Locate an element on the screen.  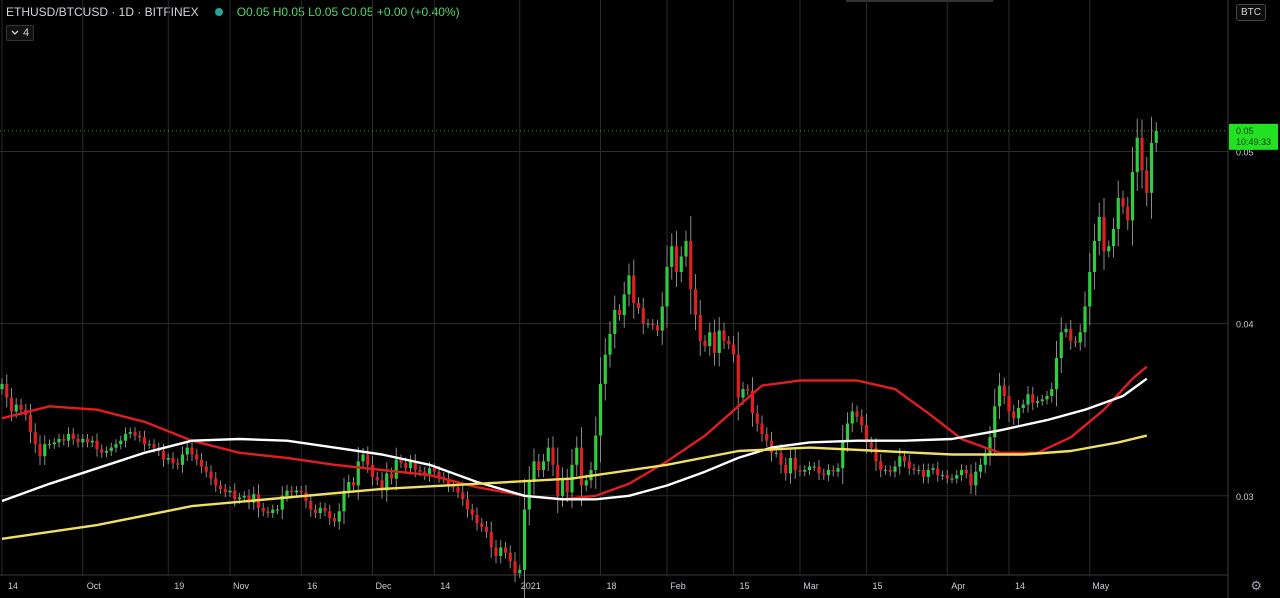
price-tag: 0.0510:49:33 is located at coordinates (1253, 136).